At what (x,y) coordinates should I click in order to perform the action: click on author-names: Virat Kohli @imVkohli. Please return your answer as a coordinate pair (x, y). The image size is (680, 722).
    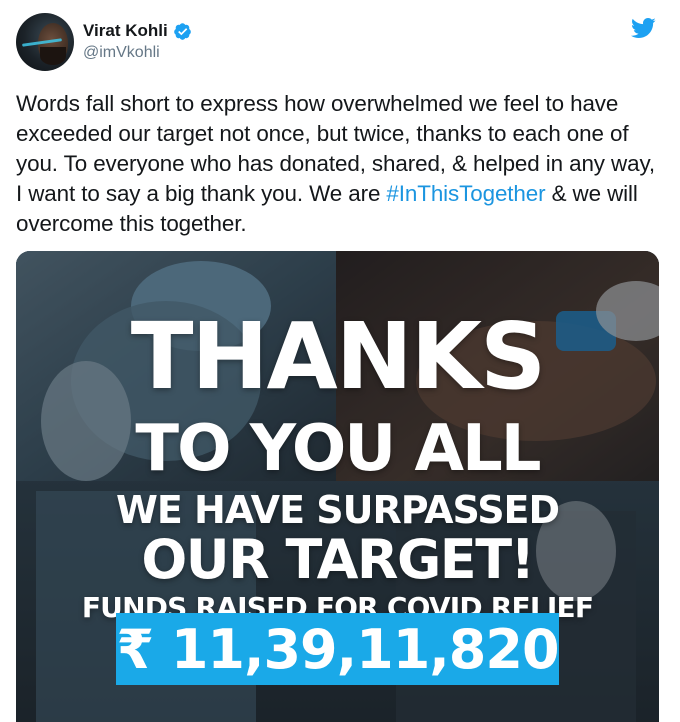
    Looking at the image, I should click on (137, 42).